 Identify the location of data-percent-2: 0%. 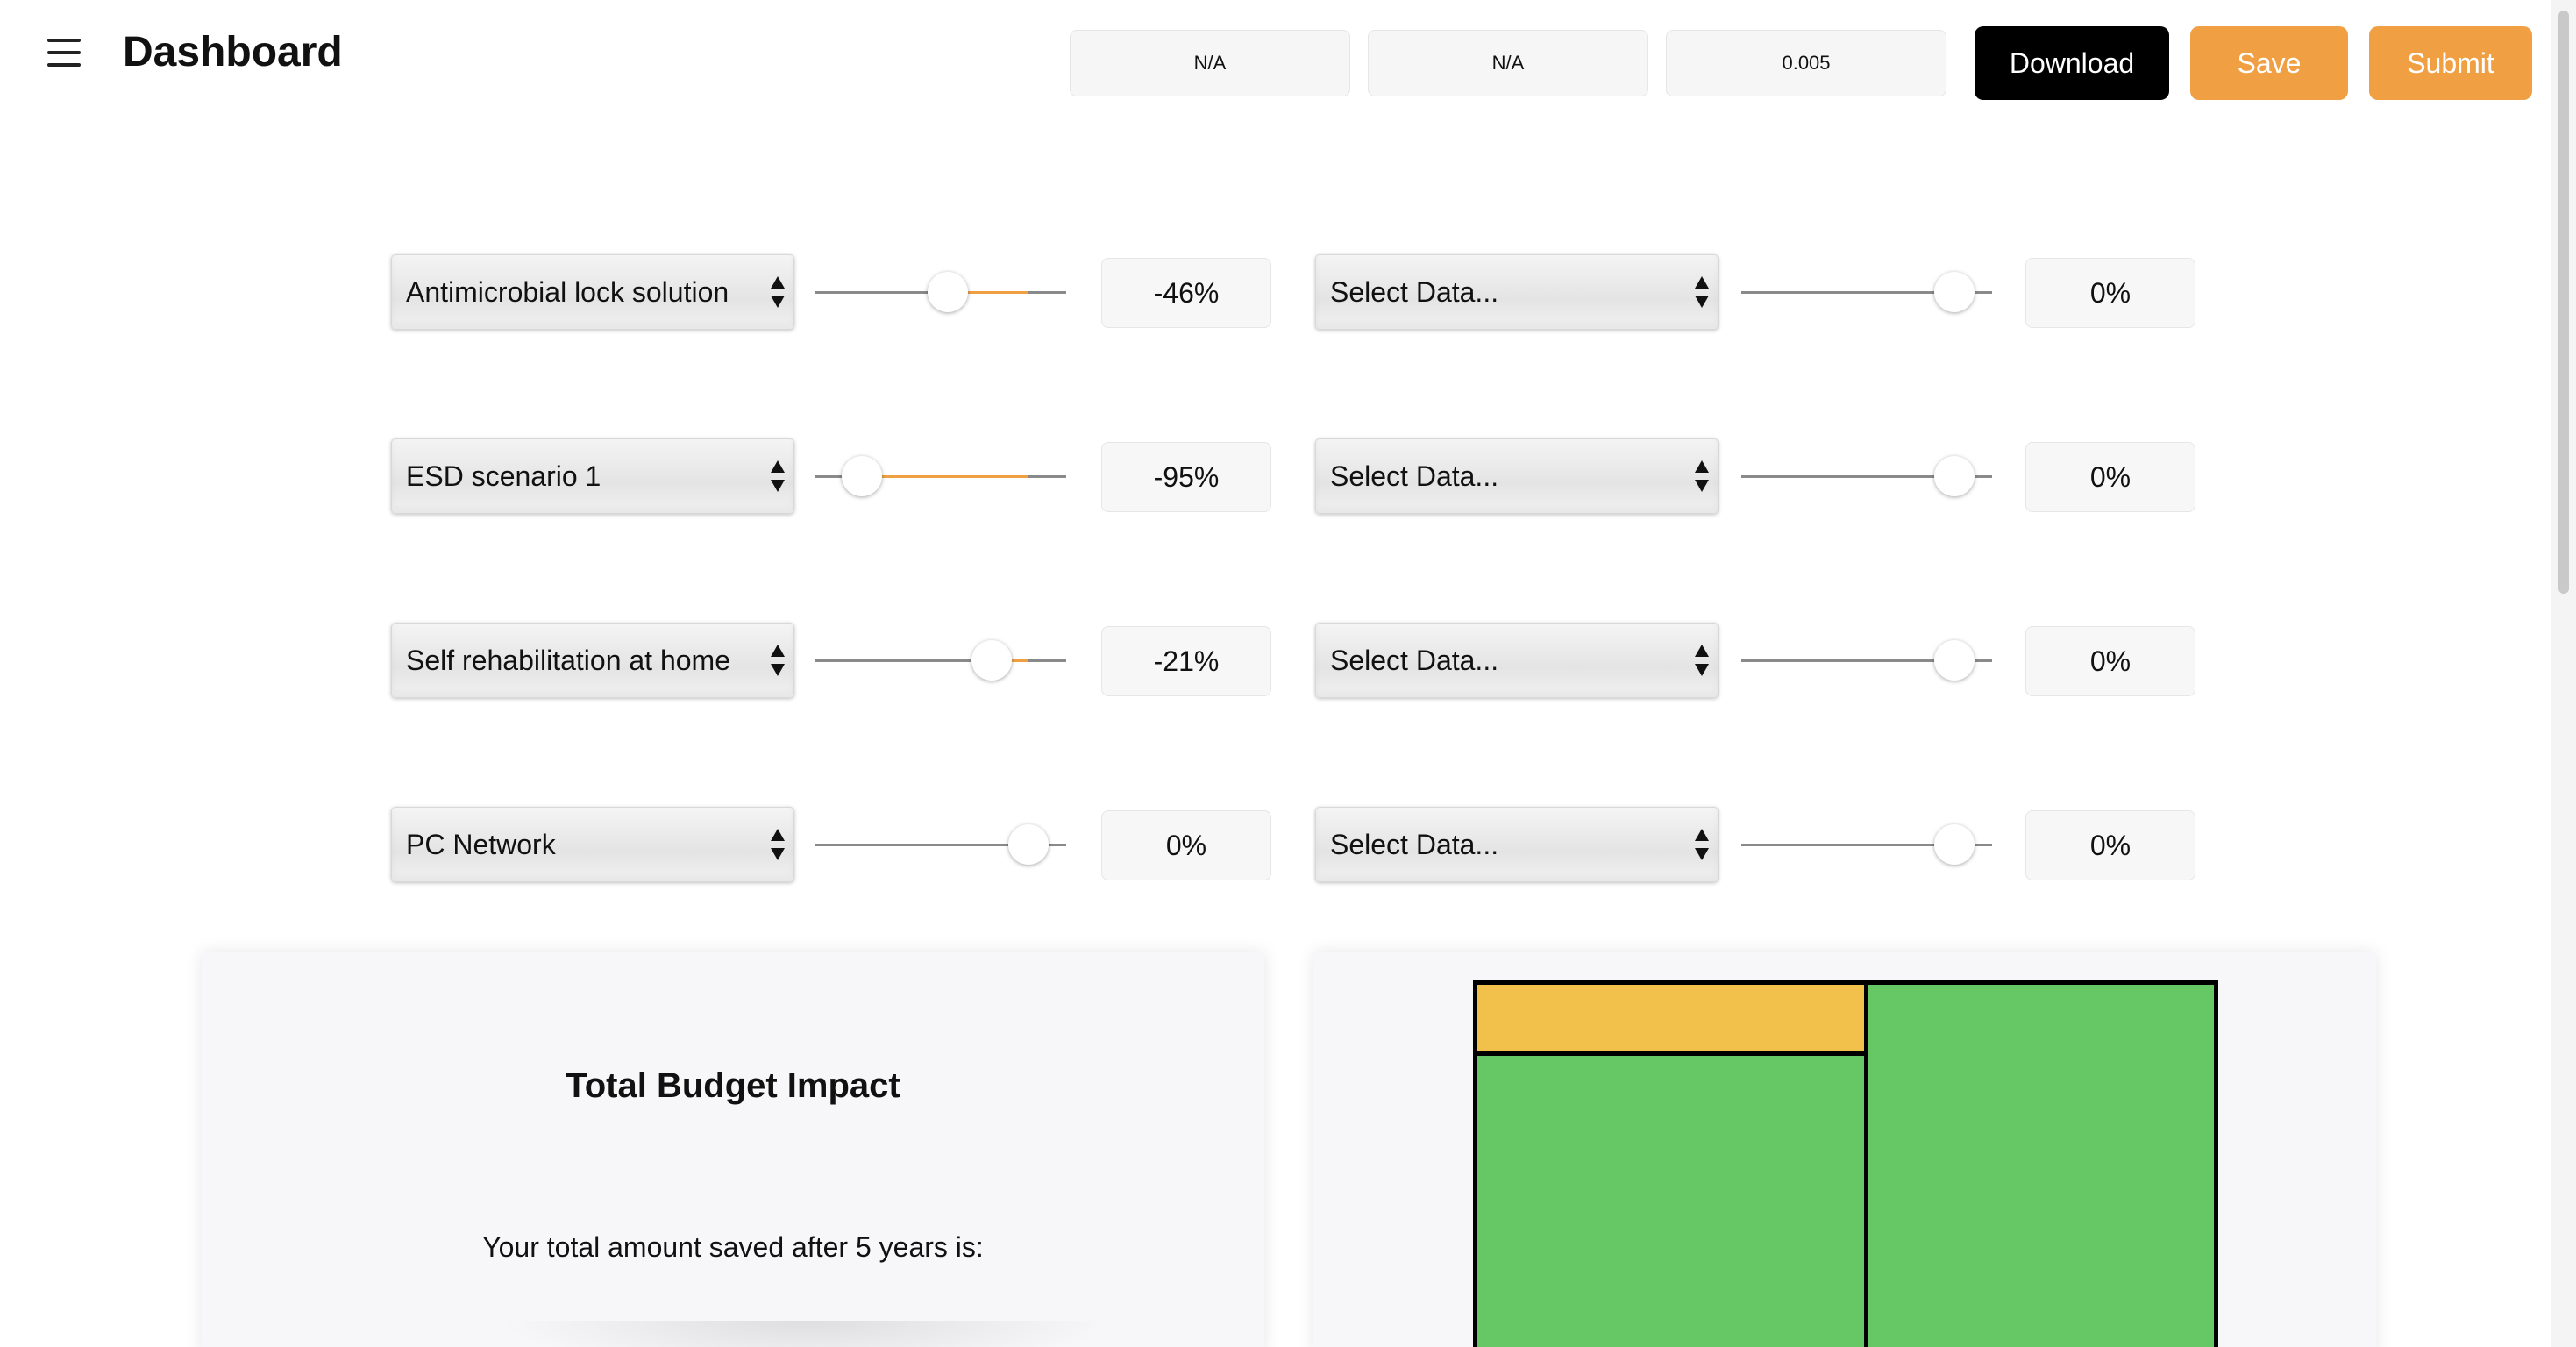
(2110, 477).